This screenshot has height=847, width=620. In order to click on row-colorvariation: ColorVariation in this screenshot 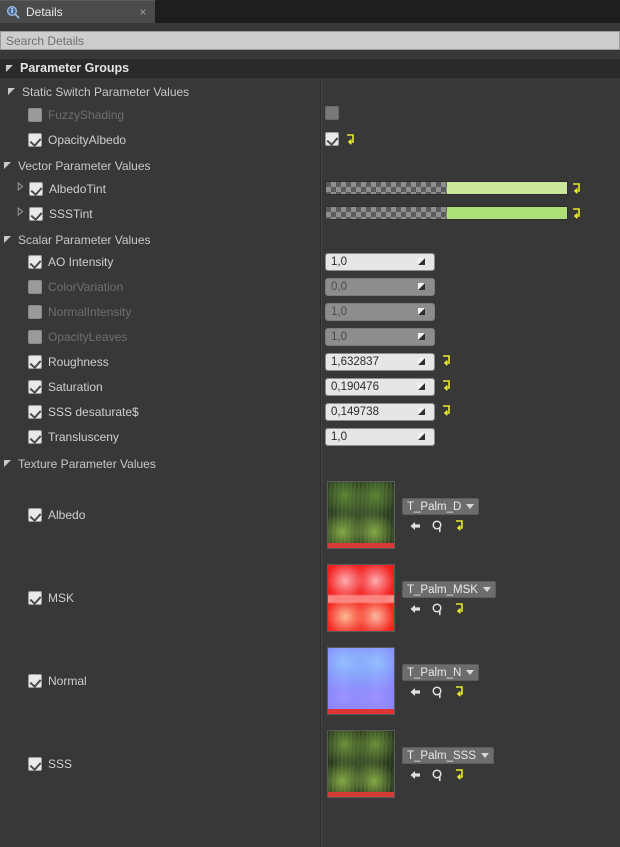, I will do `click(75, 287)`.